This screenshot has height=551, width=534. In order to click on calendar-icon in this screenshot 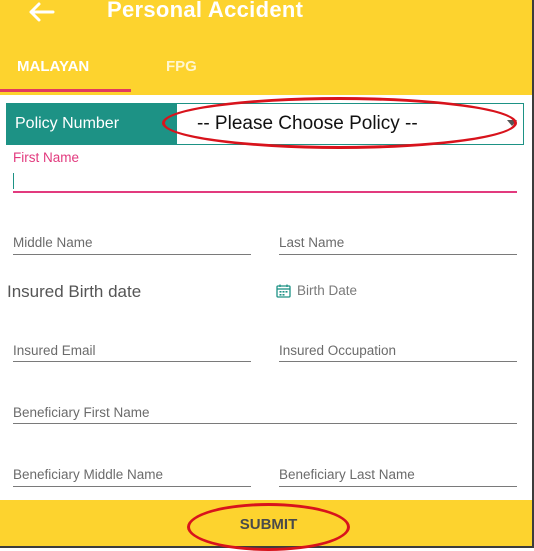, I will do `click(283, 291)`.